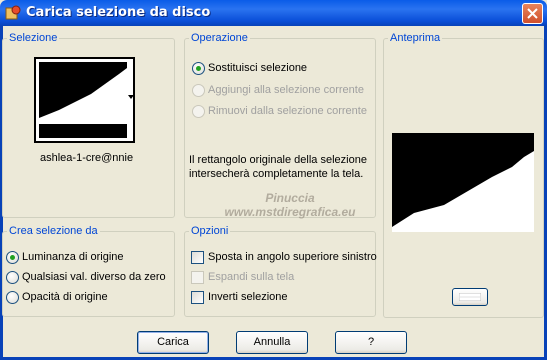 Image resolution: width=547 pixels, height=360 pixels. I want to click on remove-selection-radio, so click(198, 111).